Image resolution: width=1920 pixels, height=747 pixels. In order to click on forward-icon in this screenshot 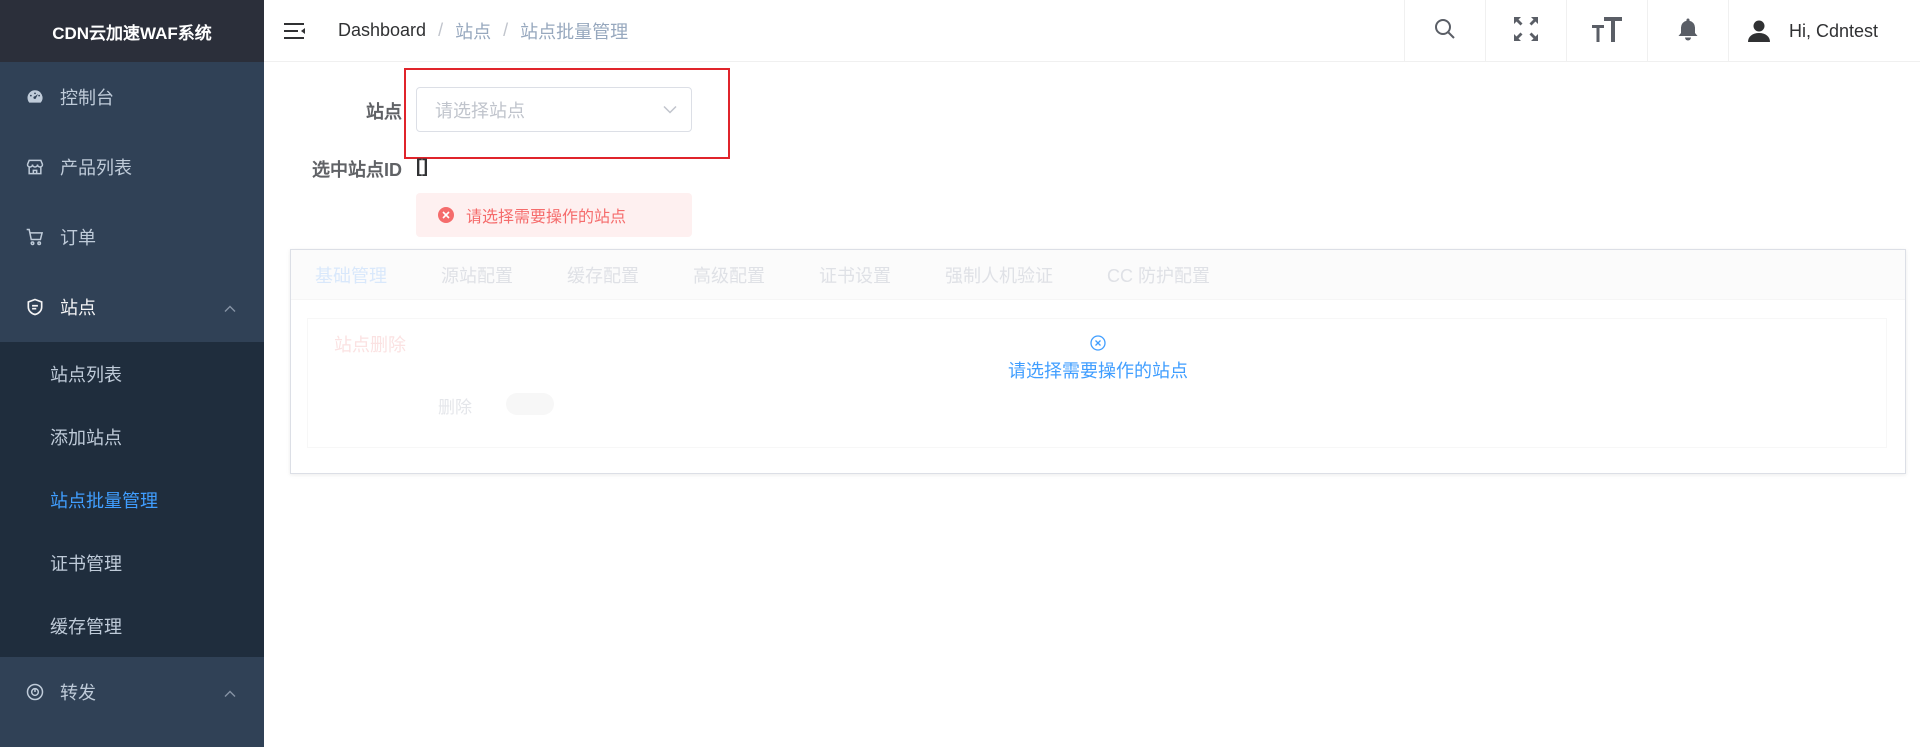, I will do `click(35, 692)`.